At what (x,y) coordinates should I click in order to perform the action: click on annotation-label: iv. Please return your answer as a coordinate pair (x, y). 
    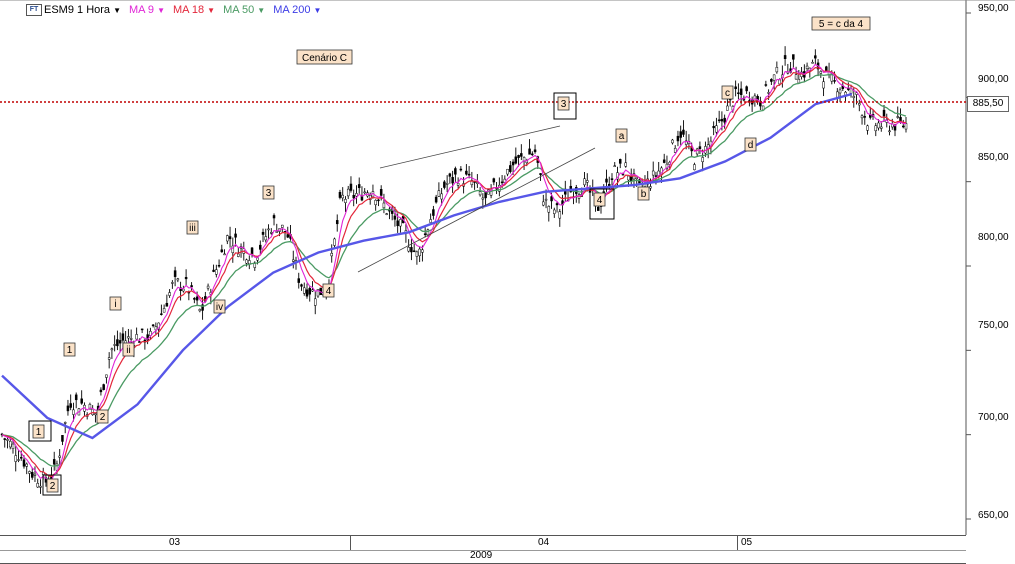
    Looking at the image, I should click on (219, 307).